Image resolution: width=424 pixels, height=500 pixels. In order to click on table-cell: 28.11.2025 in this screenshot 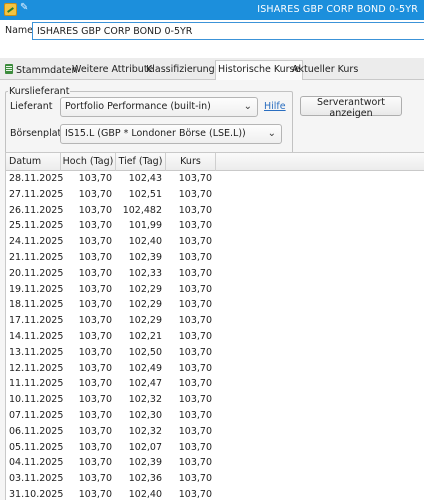, I will do `click(36, 178)`.